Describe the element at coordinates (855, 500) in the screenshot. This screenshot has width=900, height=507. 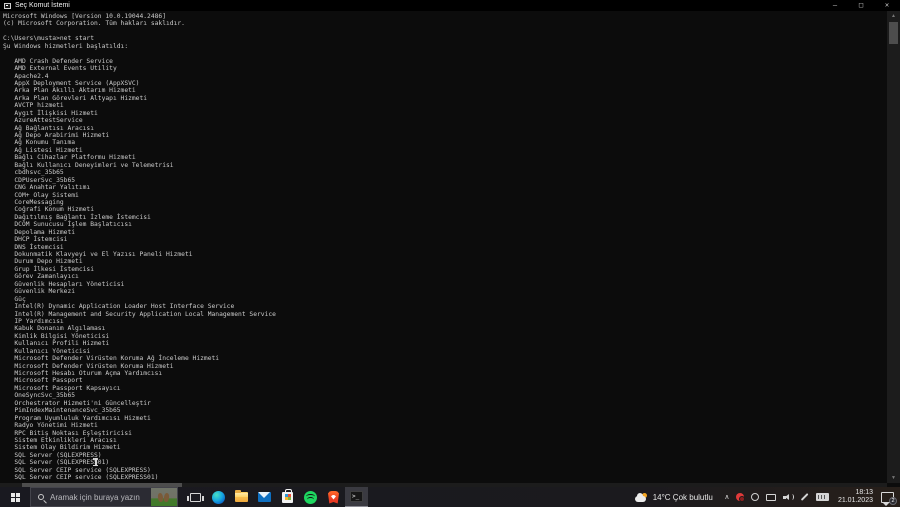
I see `clock-date: 21.01.2023` at that location.